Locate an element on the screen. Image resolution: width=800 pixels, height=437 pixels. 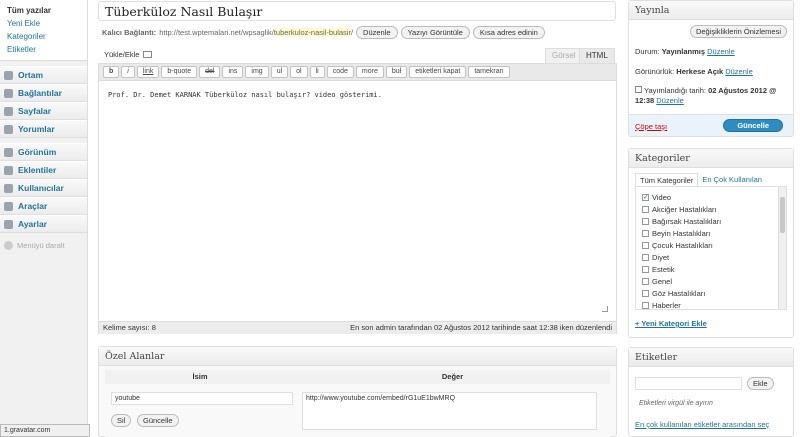
tab-html: HTML is located at coordinates (597, 55).